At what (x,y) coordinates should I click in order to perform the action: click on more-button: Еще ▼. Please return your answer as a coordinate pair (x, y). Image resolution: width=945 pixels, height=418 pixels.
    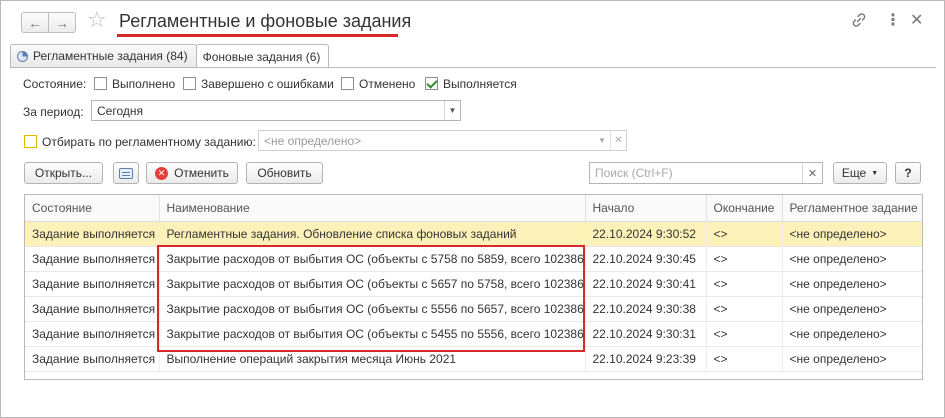
    Looking at the image, I should click on (860, 173).